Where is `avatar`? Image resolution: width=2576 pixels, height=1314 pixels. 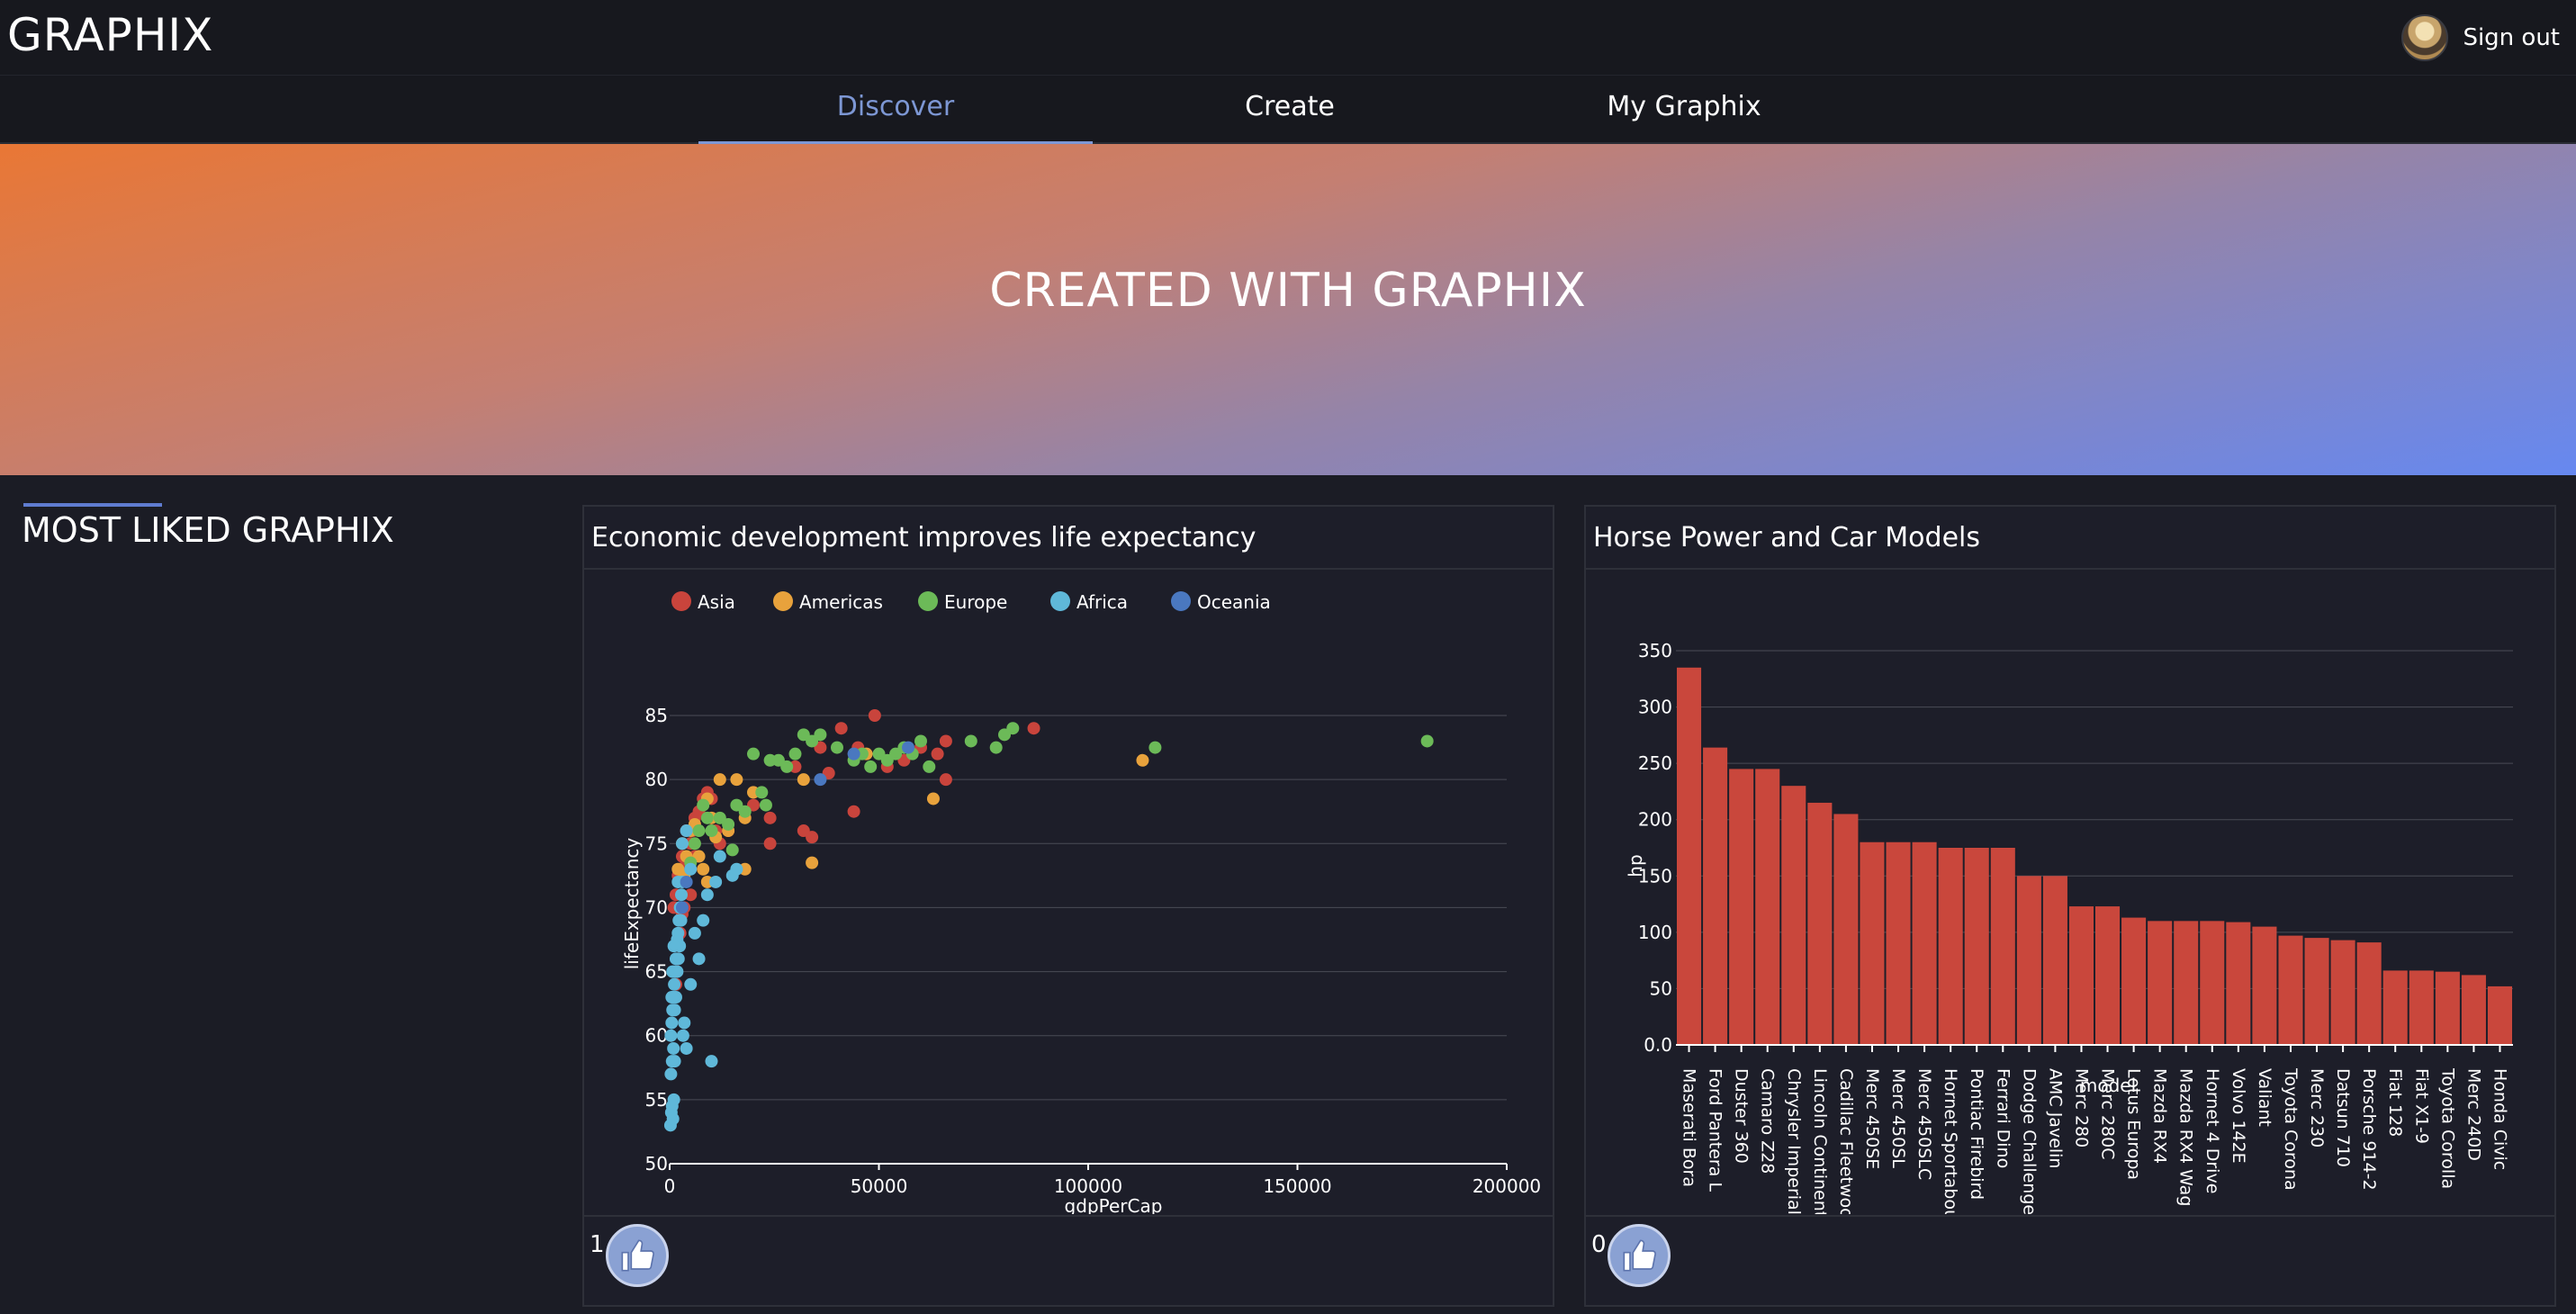
avatar is located at coordinates (2425, 38).